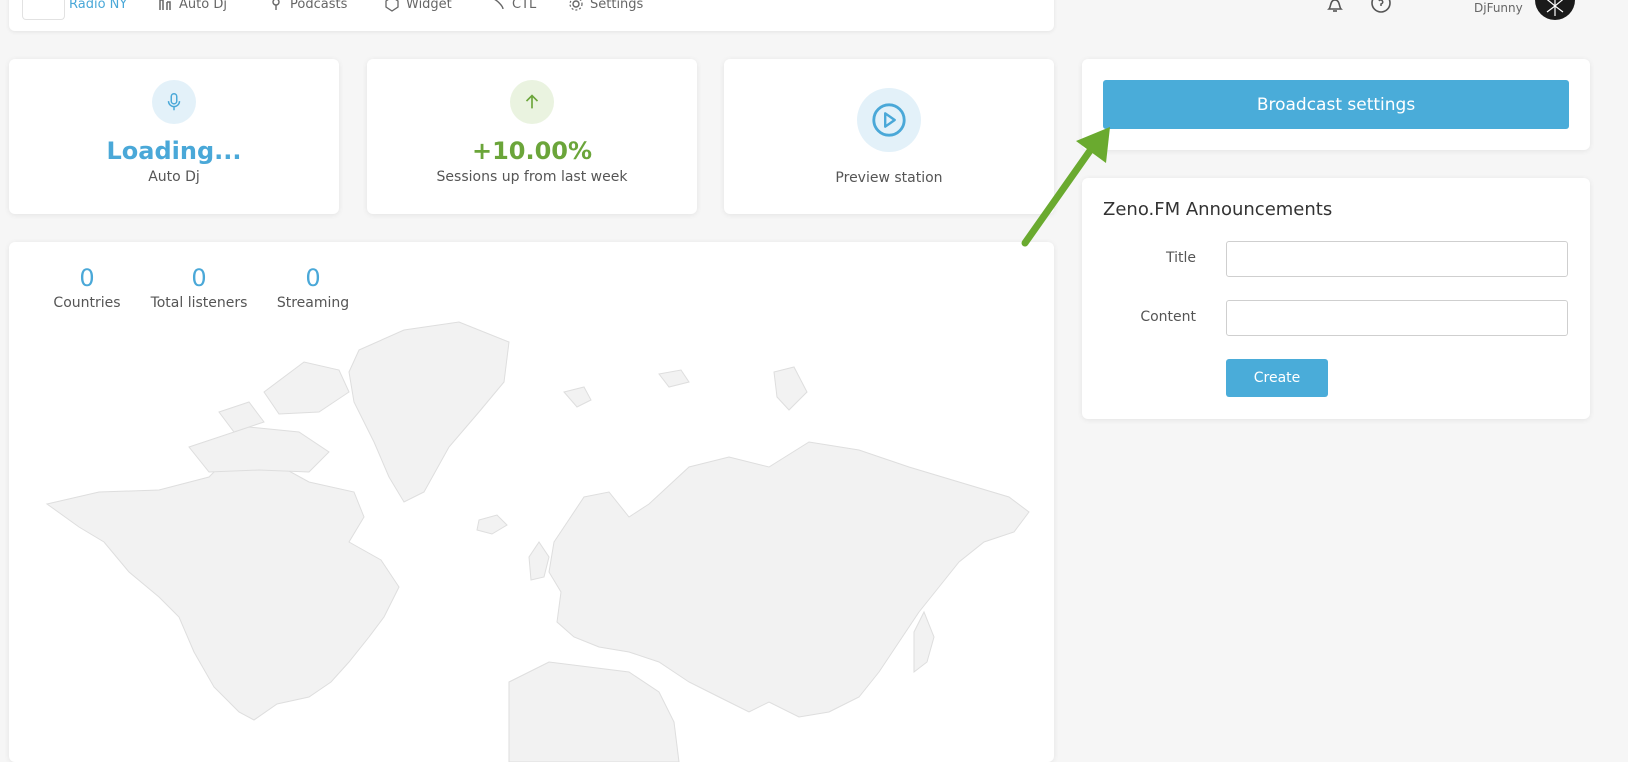 The image size is (1628, 762). I want to click on sessions-label: Sessions up from last week, so click(532, 177).